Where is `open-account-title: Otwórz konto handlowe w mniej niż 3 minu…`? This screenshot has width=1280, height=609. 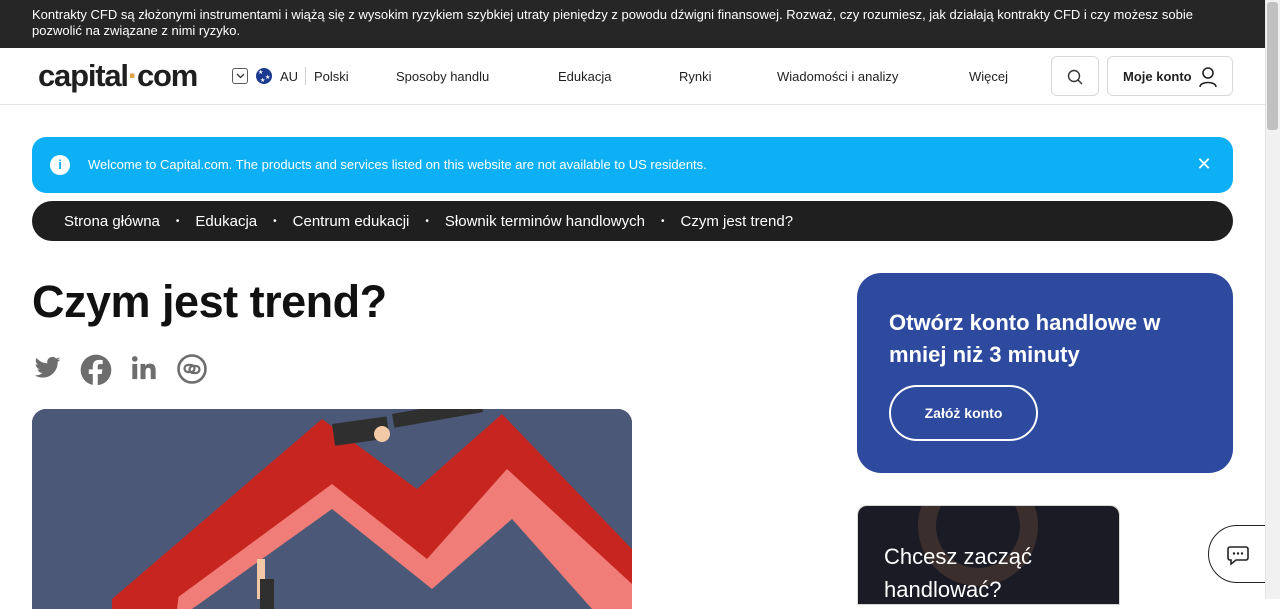
open-account-title: Otwórz konto handlowe w mniej niż 3 minu… is located at coordinates (1025, 338).